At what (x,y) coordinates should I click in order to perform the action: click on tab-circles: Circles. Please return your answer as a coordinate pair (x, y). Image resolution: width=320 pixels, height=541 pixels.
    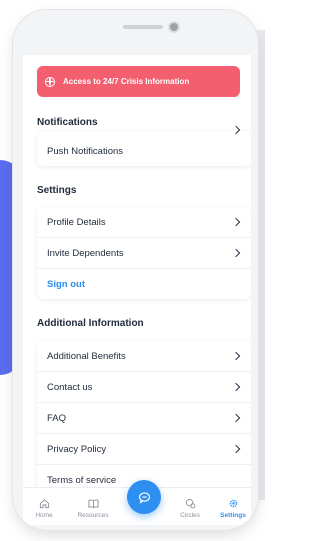
    Looking at the image, I should click on (190, 508).